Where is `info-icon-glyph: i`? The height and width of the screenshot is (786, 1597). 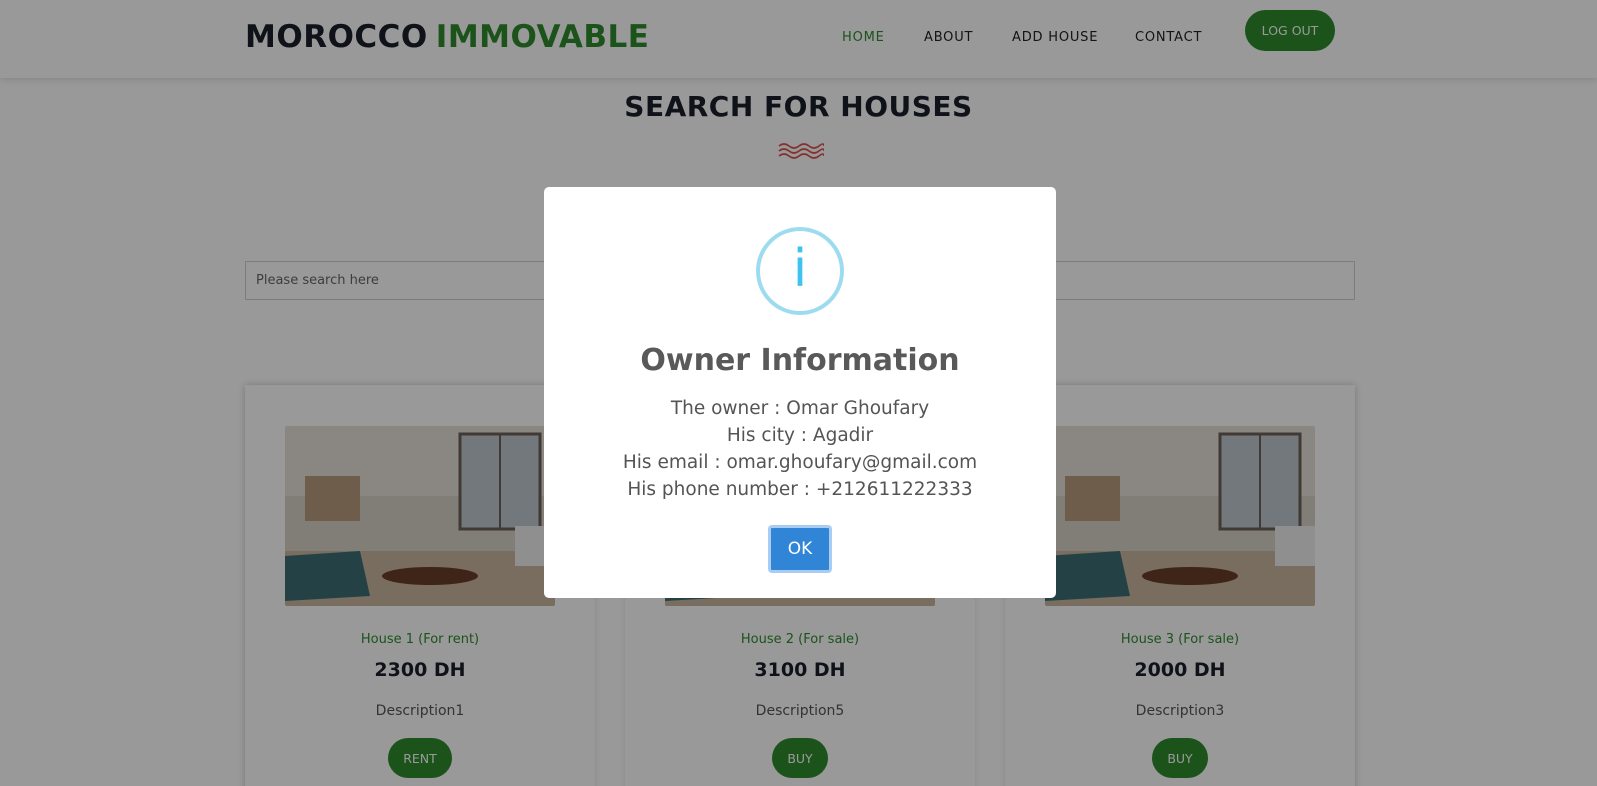
info-icon-glyph: i is located at coordinates (800, 269).